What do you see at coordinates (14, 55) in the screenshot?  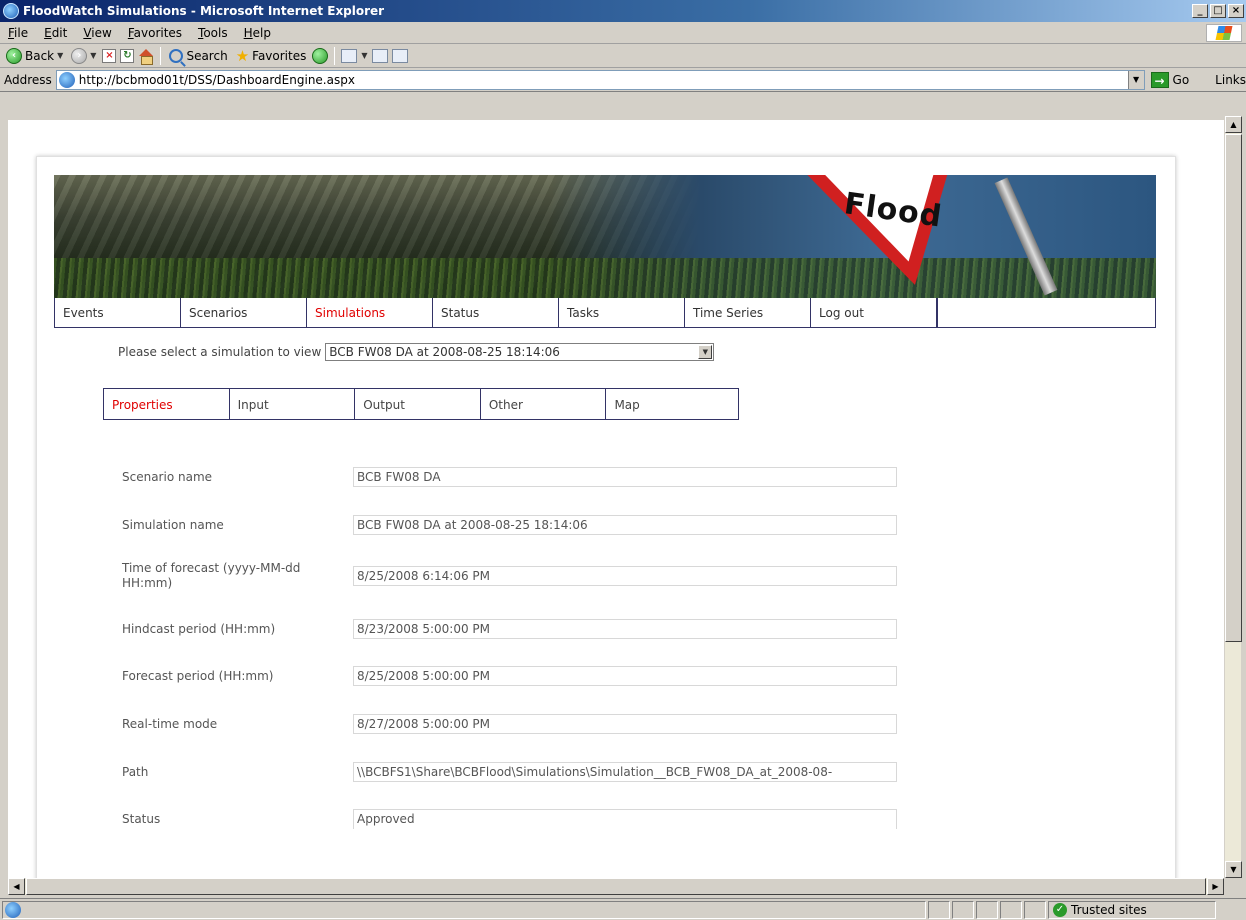 I see `back-arrow-icon: ‹` at bounding box center [14, 55].